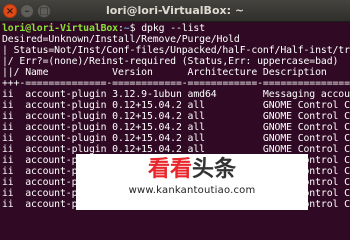  I want to click on watermark-url: www.kankantoutiao.com, so click(192, 190).